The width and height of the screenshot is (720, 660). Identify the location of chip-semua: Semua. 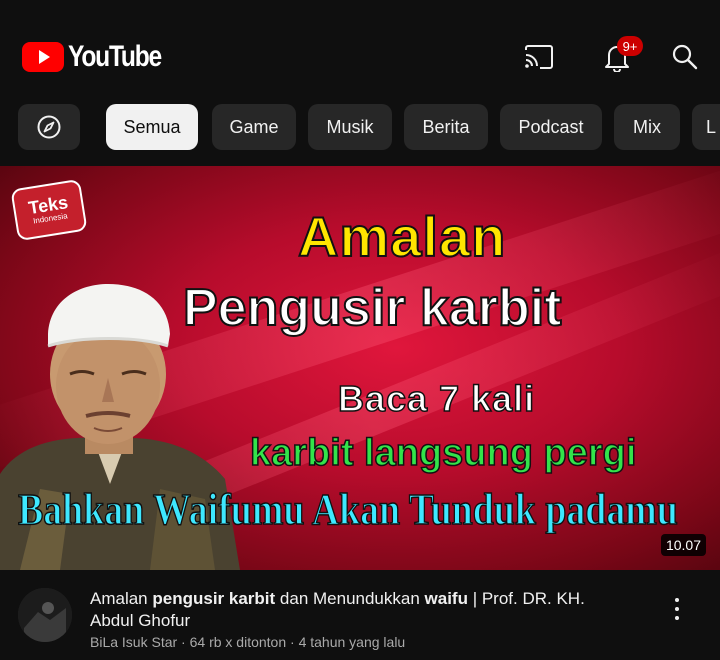
(152, 127).